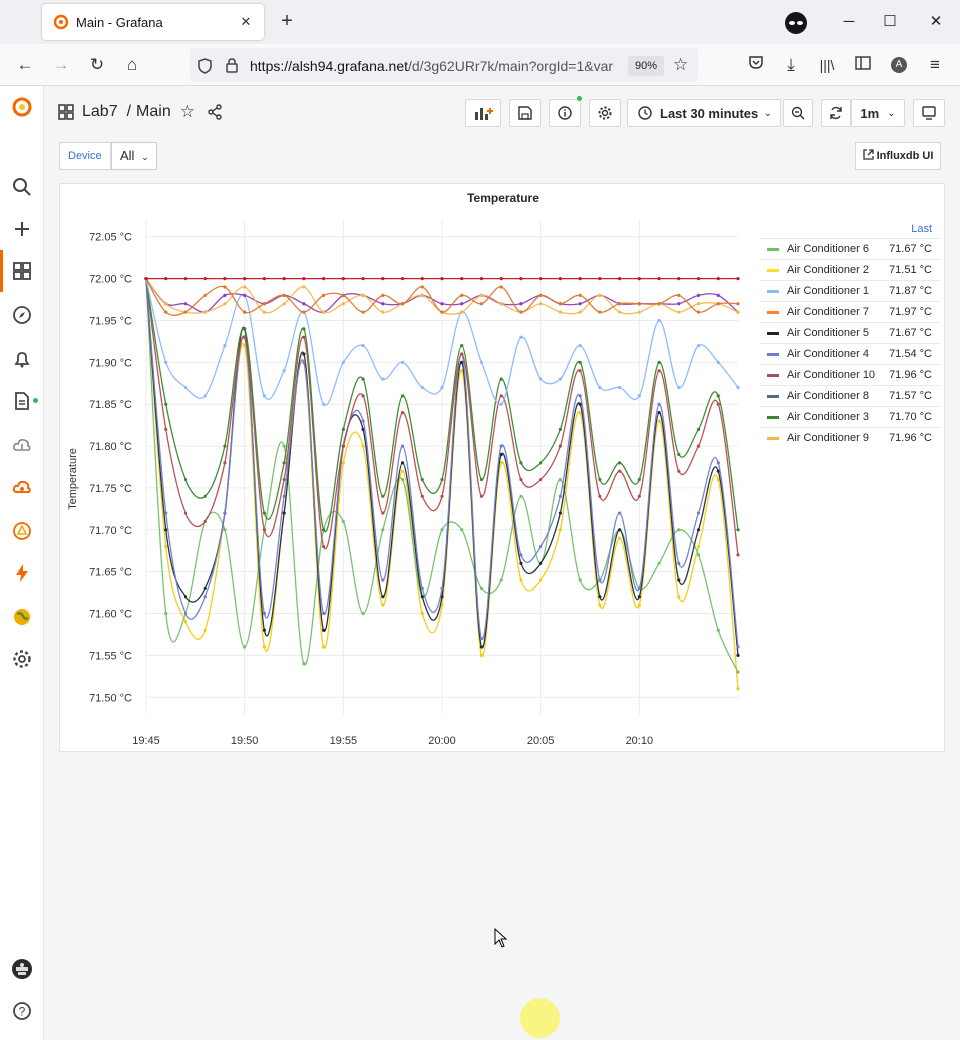 Image resolution: width=960 pixels, height=1040 pixels. What do you see at coordinates (22, 617) in the screenshot?
I see `globe-icon` at bounding box center [22, 617].